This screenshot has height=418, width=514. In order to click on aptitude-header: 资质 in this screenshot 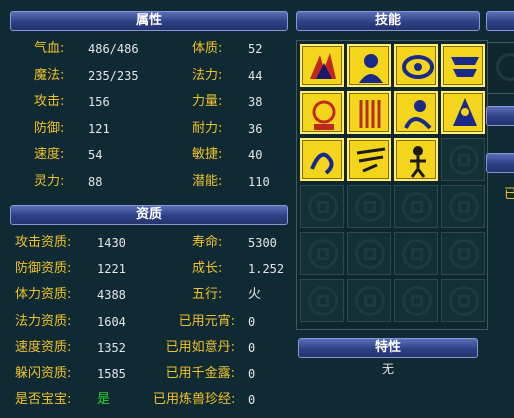, I will do `click(149, 215)`.